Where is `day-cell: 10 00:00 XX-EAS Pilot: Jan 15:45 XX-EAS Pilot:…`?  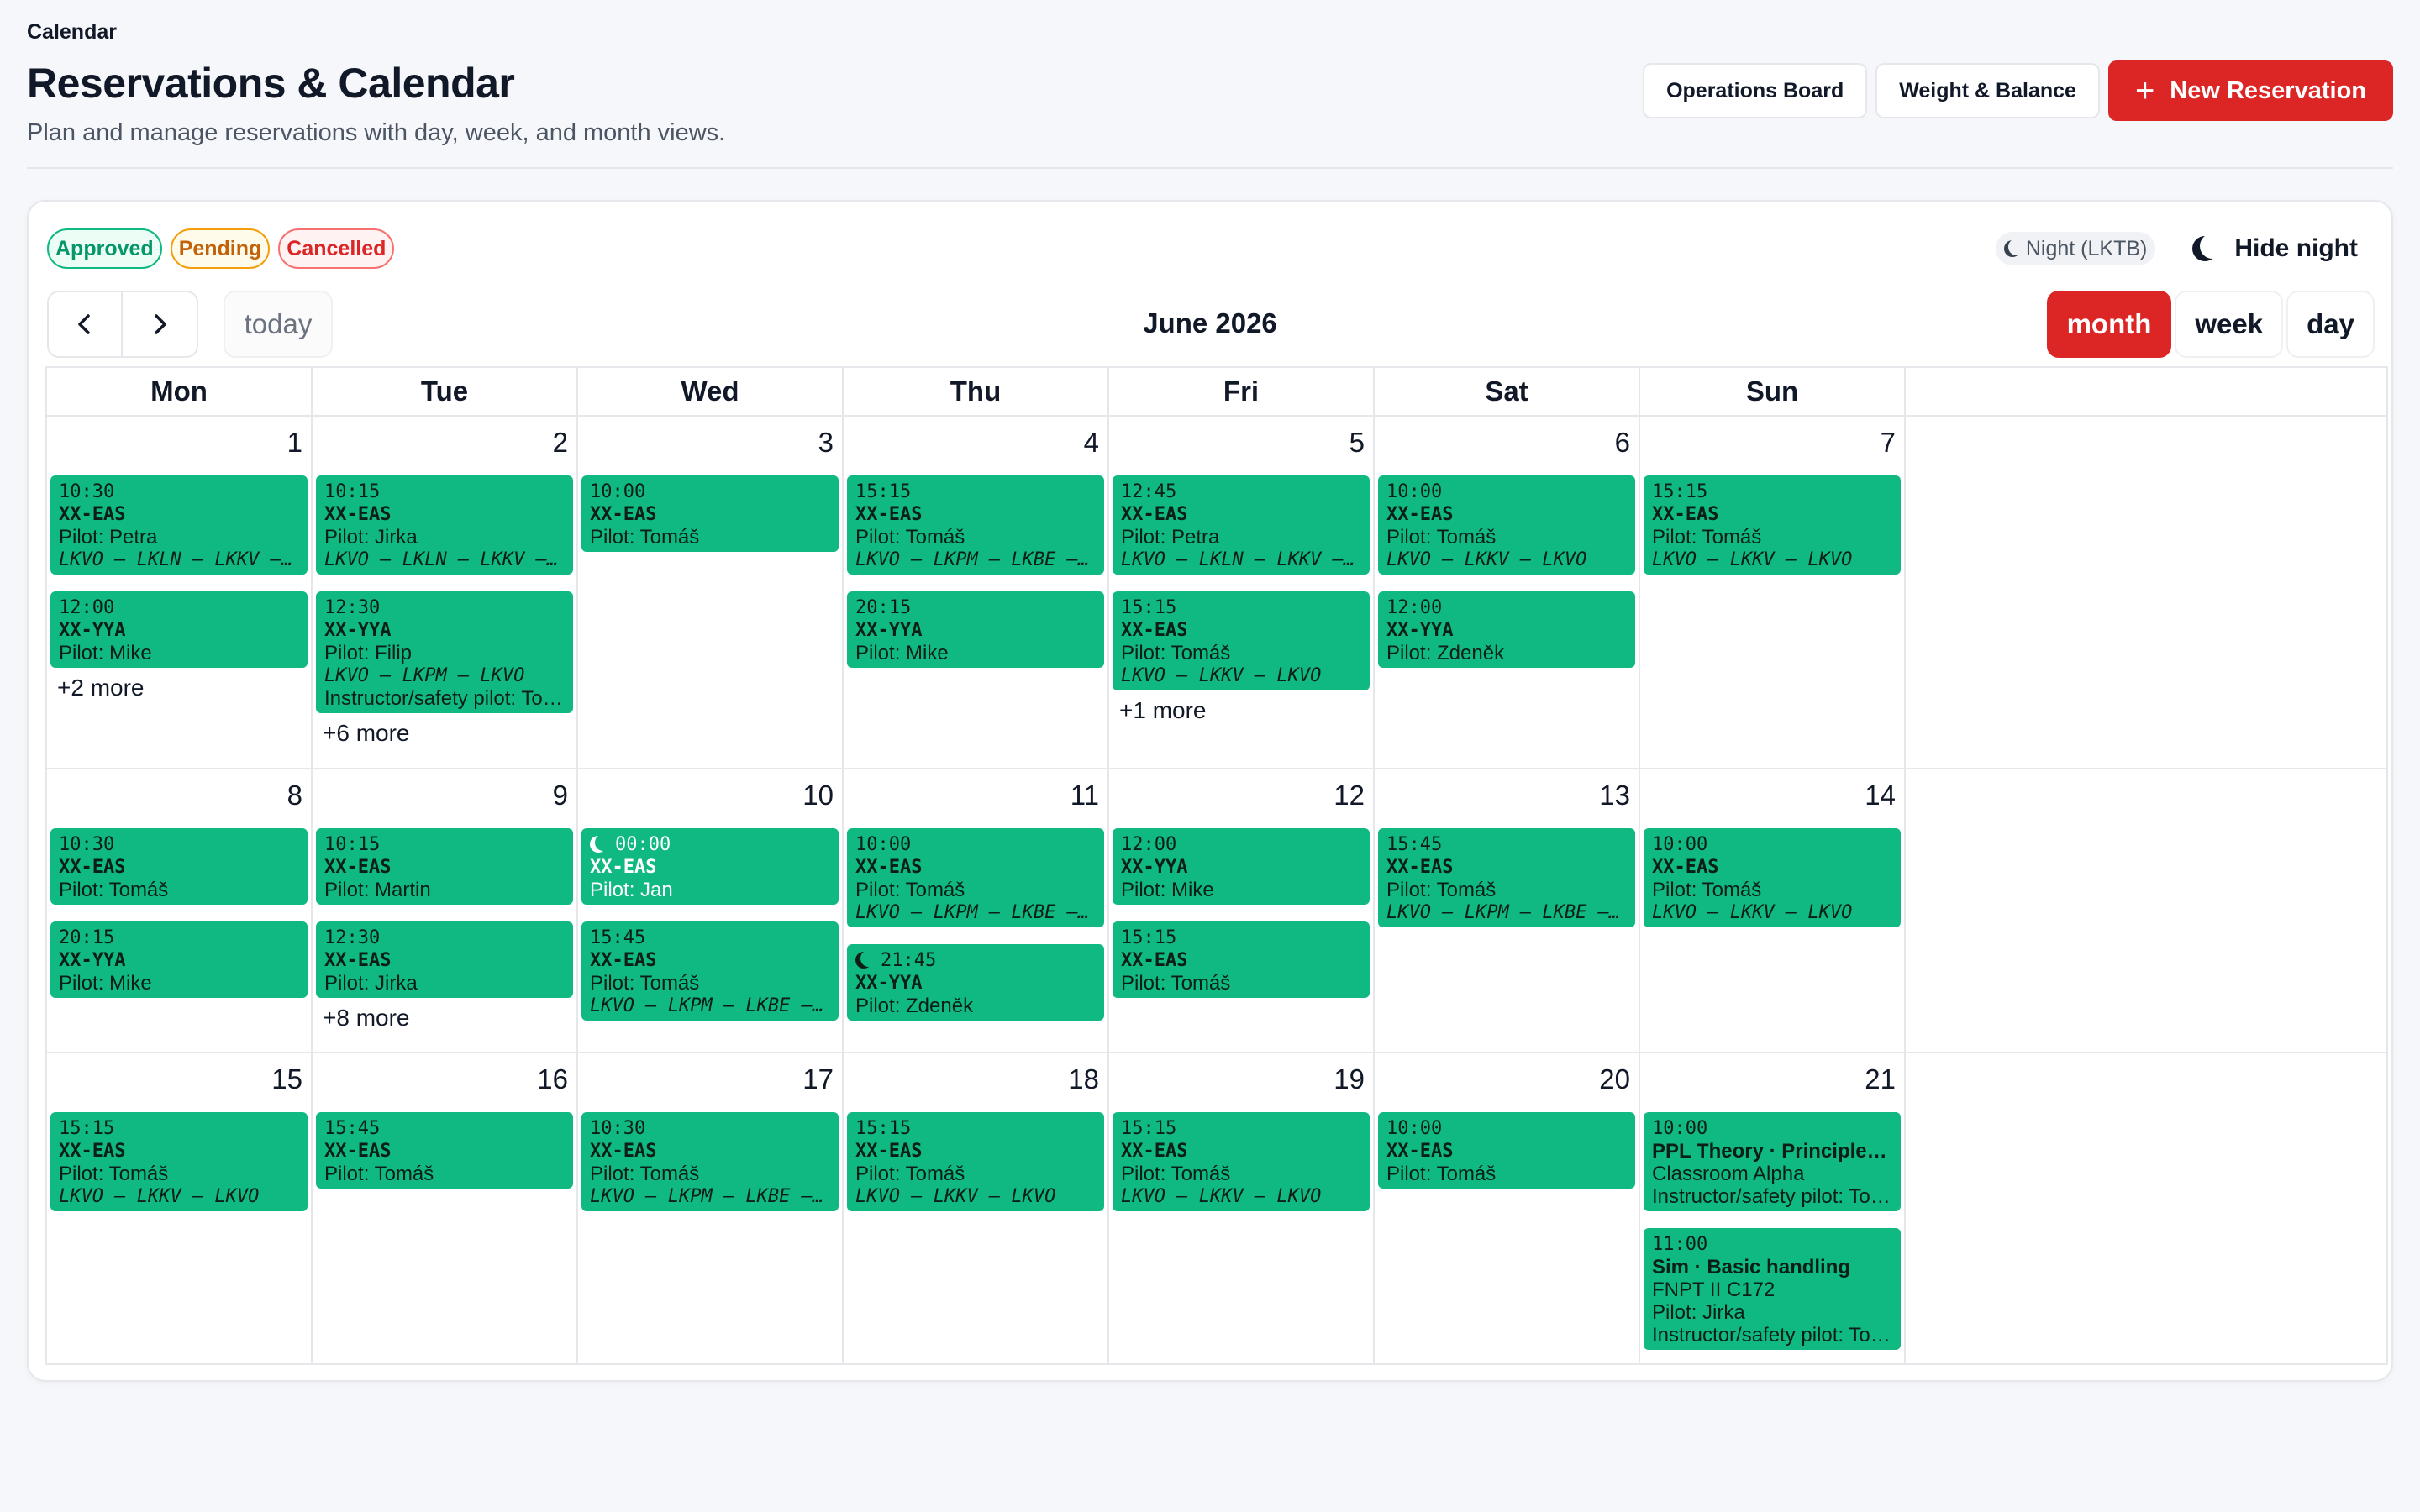
day-cell: 10 00:00 XX-EAS Pilot: Jan 15:45 XX-EAS Pilot:… is located at coordinates (711, 910).